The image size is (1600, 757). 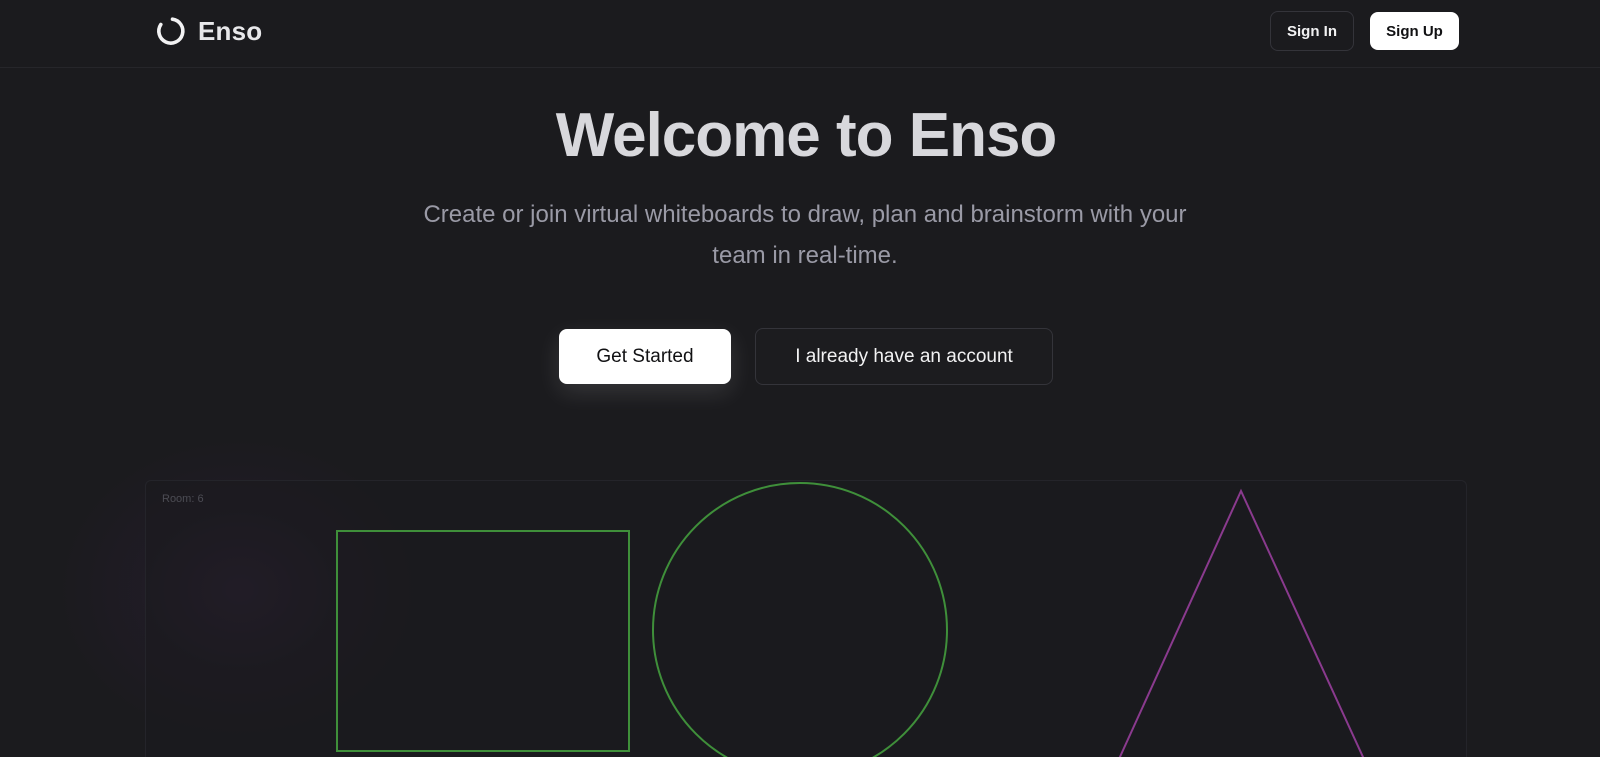 I want to click on top-navbar: Enso Sign In Sign Up, so click(x=800, y=34).